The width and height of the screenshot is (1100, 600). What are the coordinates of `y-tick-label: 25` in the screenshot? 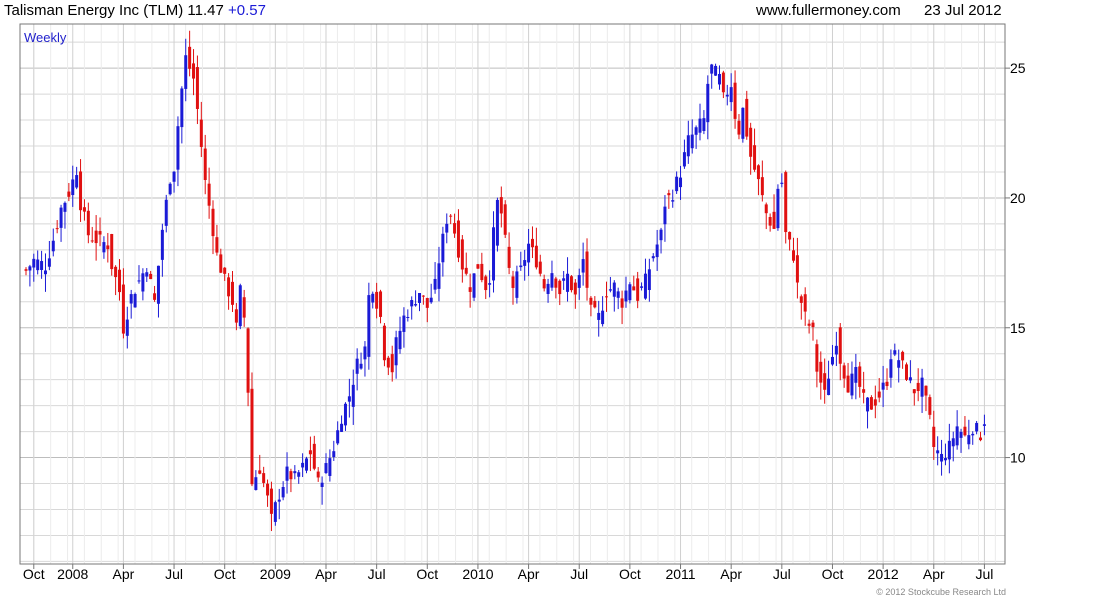 It's located at (1018, 68).